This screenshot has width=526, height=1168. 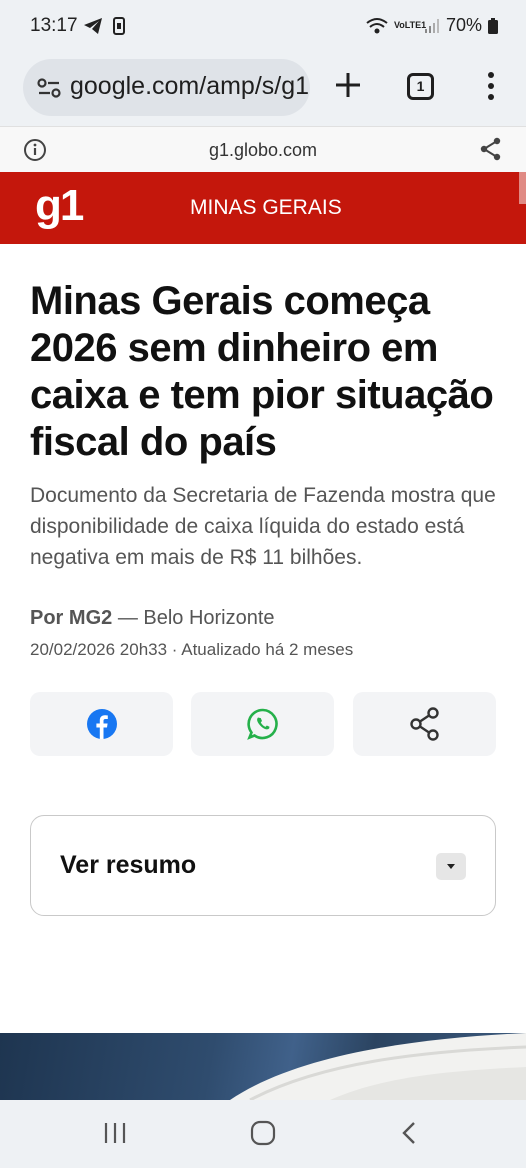 What do you see at coordinates (90, 618) in the screenshot?
I see `byline-author: MG2` at bounding box center [90, 618].